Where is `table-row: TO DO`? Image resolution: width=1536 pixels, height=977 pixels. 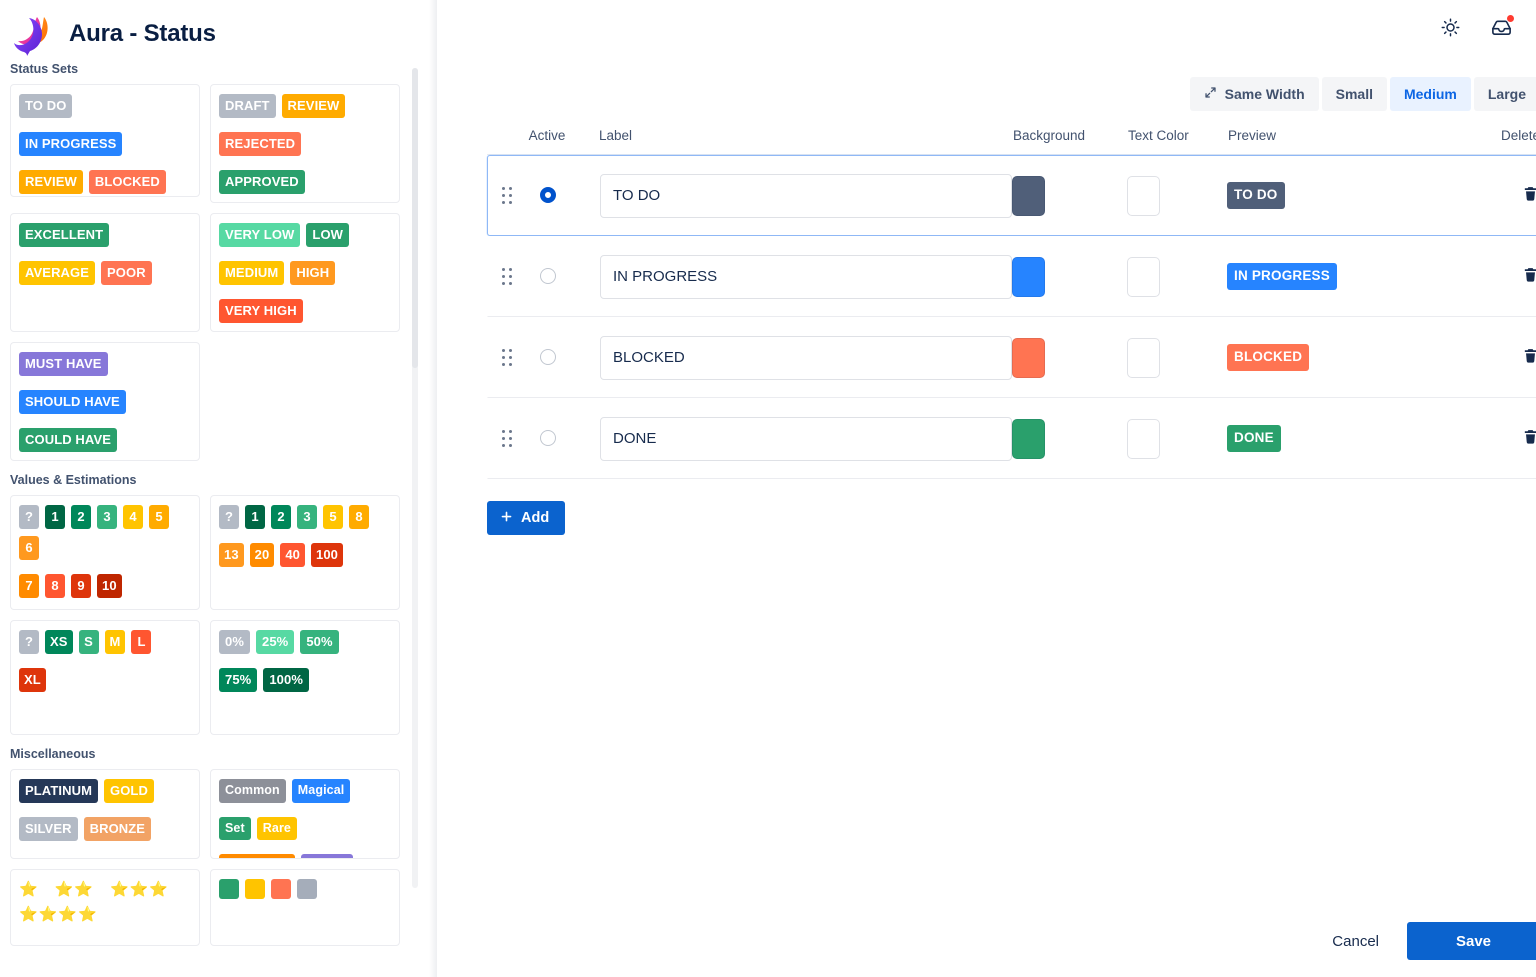 table-row: TO DO is located at coordinates (1011, 195).